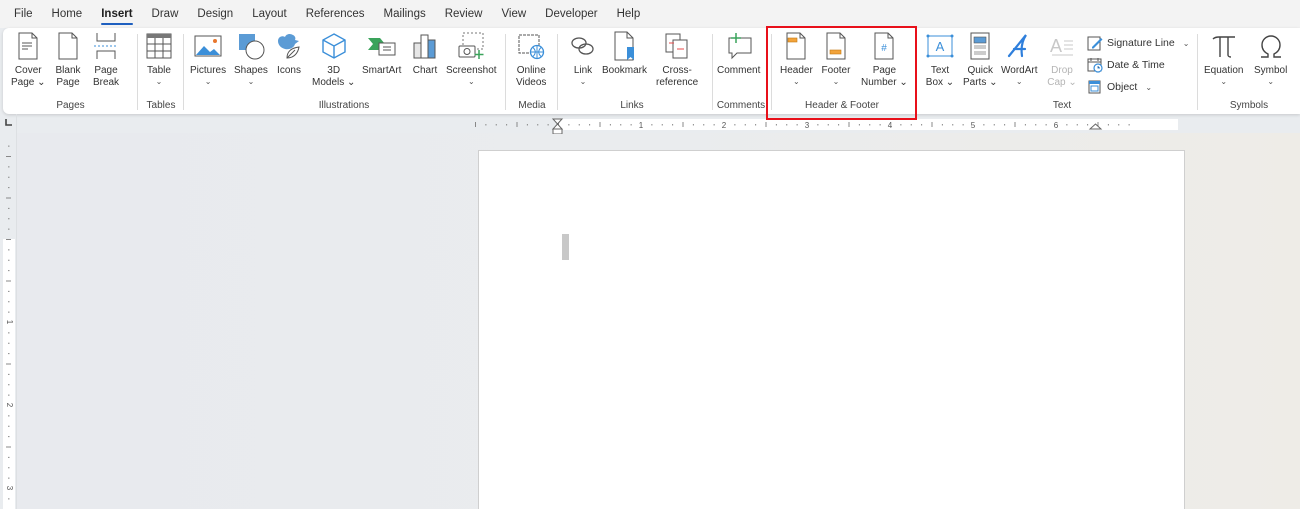 The width and height of the screenshot is (1300, 509). I want to click on drop-cap-button: A Drop Cap ⌄, so click(1062, 59).